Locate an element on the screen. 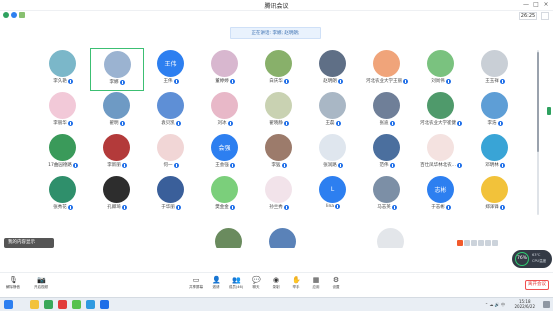 The height and width of the screenshot is (311, 553). close-button: × is located at coordinates (546, 4).